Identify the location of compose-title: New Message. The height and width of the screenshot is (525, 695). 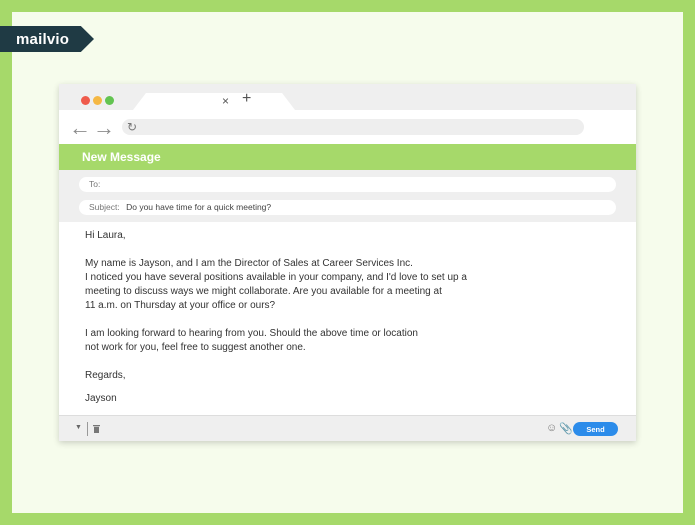
(121, 157).